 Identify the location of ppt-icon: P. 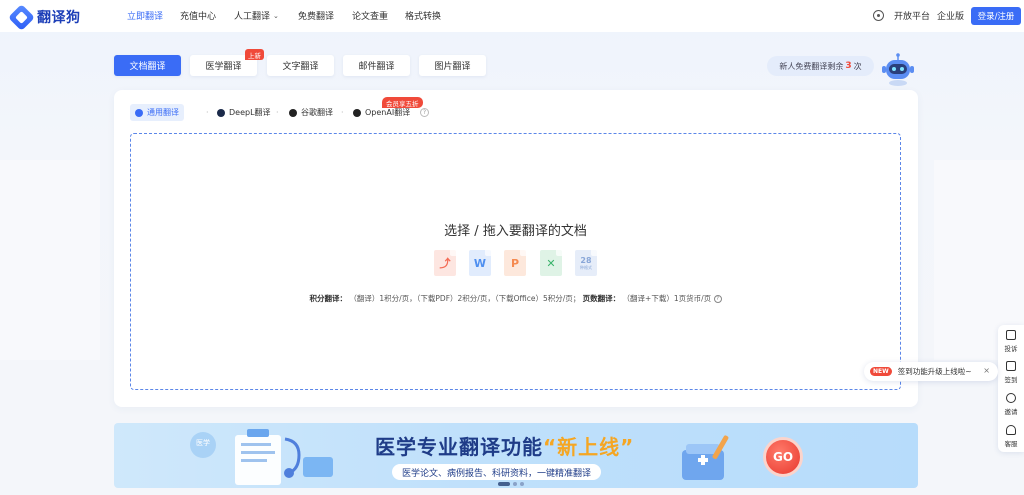
(515, 263).